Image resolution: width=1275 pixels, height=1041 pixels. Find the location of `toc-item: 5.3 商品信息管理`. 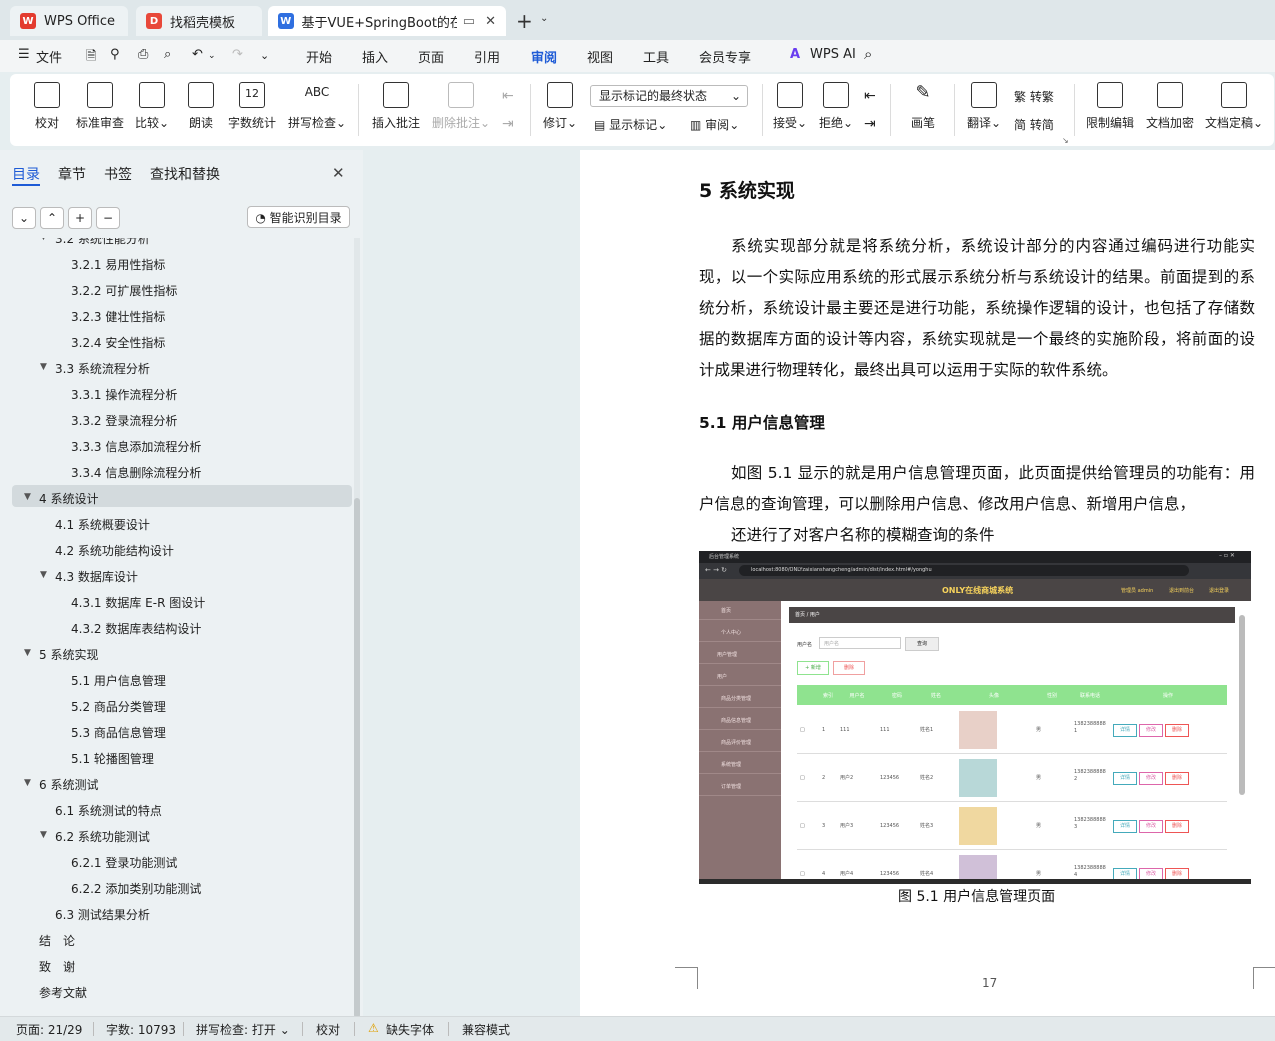

toc-item: 5.3 商品信息管理 is located at coordinates (118, 732).